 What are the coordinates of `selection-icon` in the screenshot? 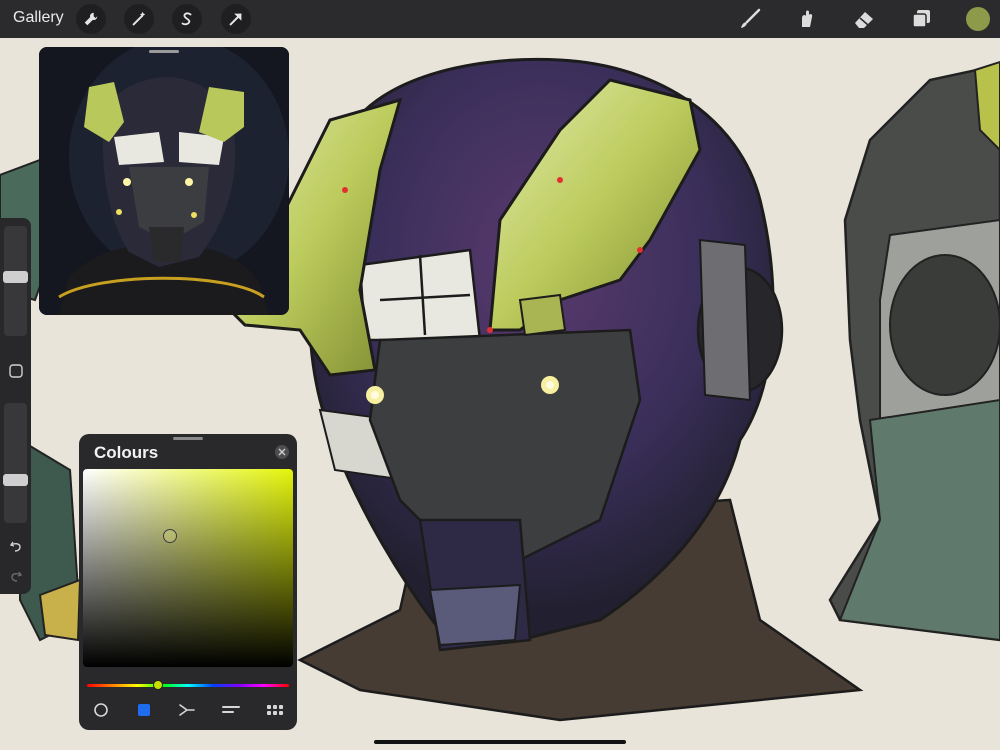 It's located at (187, 19).